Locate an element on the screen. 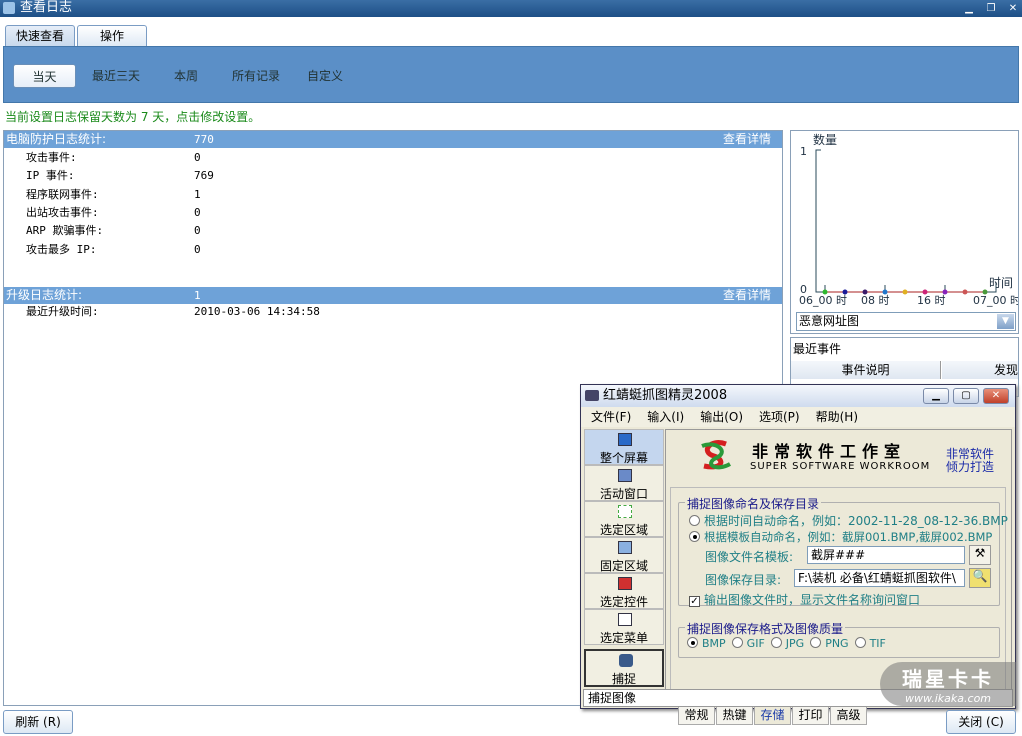 Image resolution: width=1022 pixels, height=736 pixels. axes is located at coordinates (906, 221).